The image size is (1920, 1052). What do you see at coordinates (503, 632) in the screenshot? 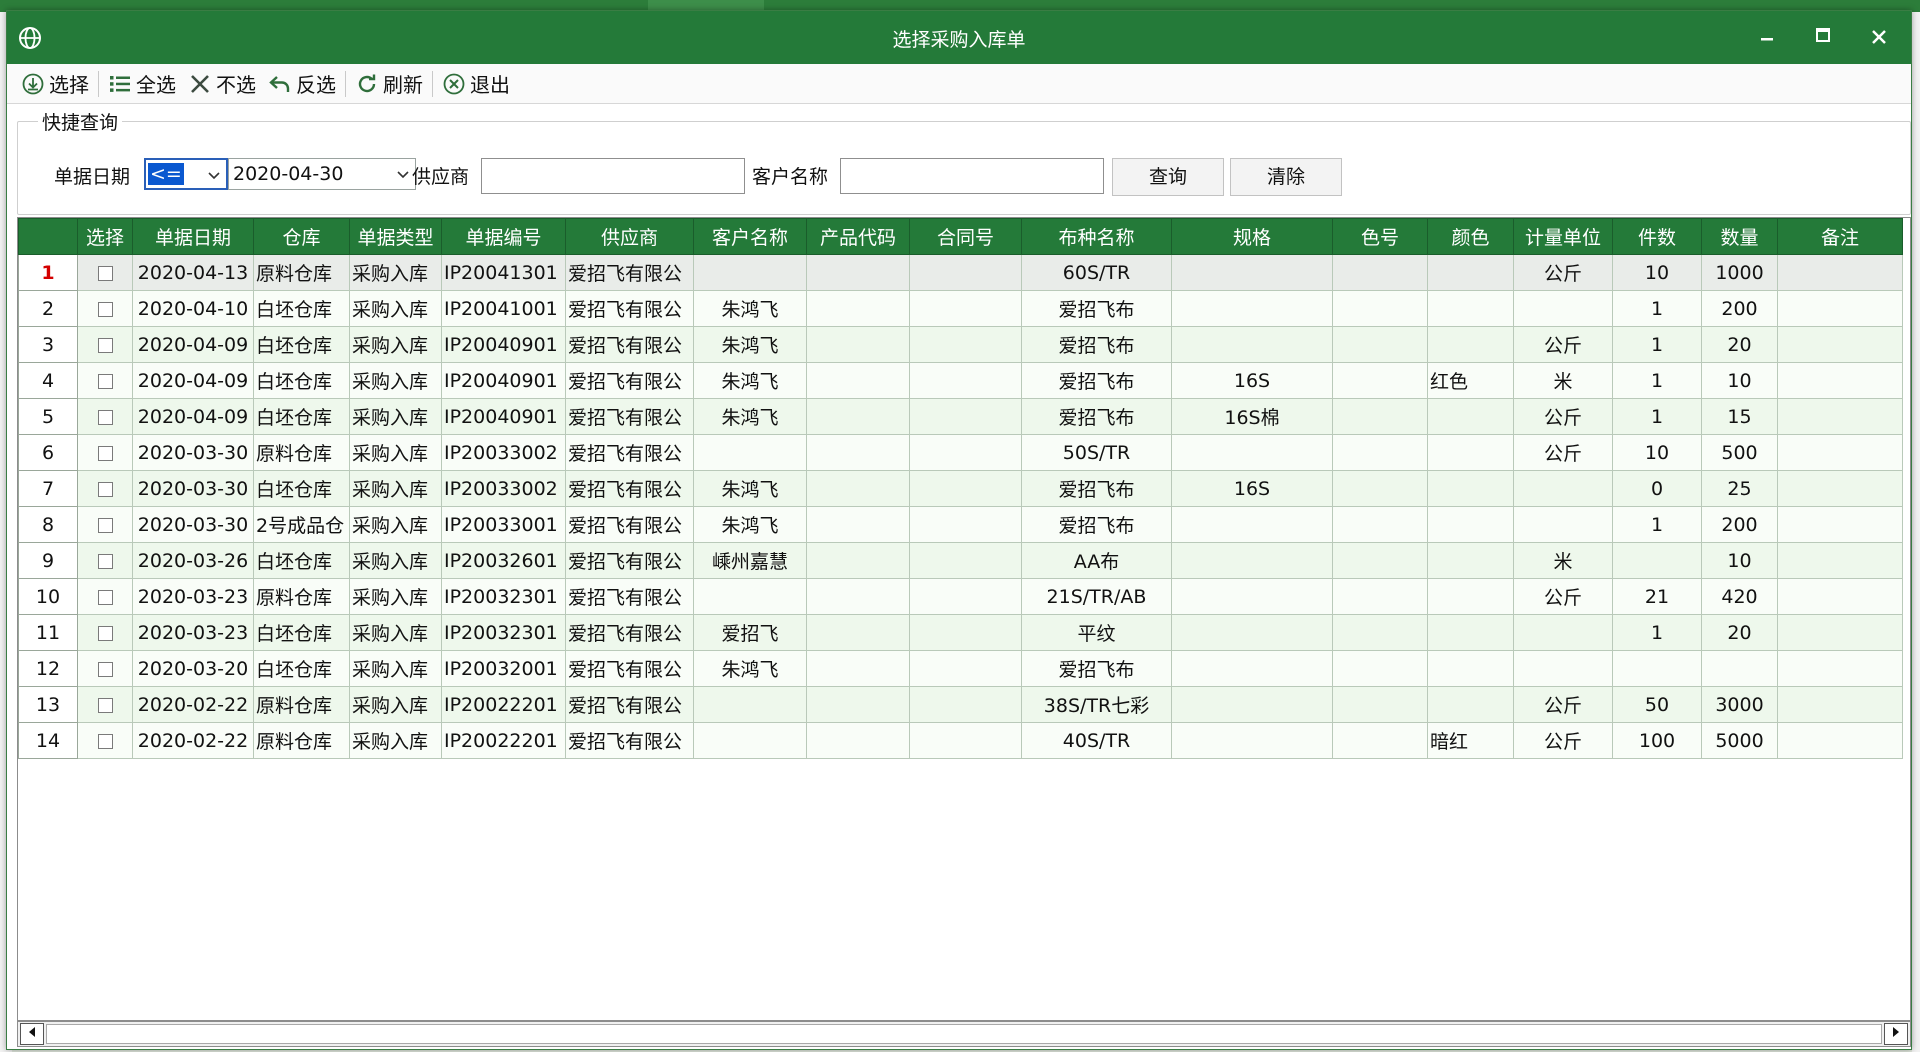
I see `doc-code-cell: IP20032301` at bounding box center [503, 632].